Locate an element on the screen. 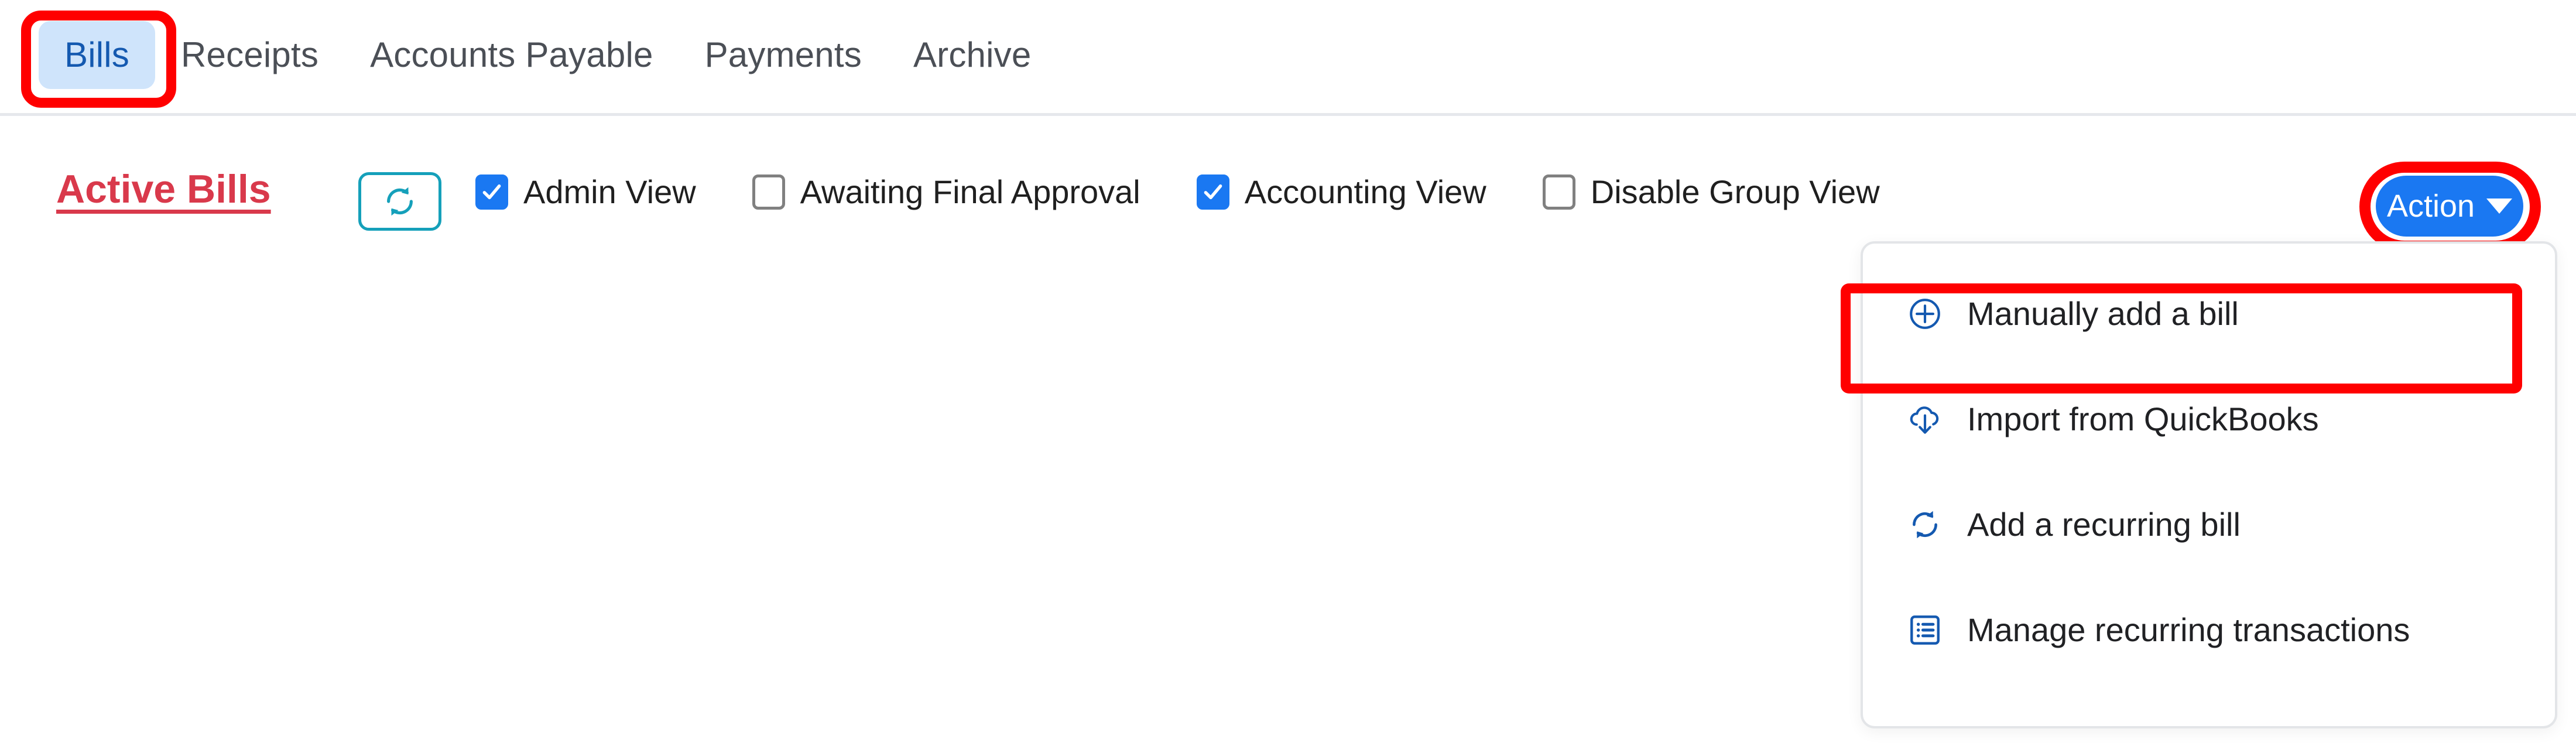 The width and height of the screenshot is (2576, 746). tab-accounts-payable: Accounts Payable is located at coordinates (511, 55).